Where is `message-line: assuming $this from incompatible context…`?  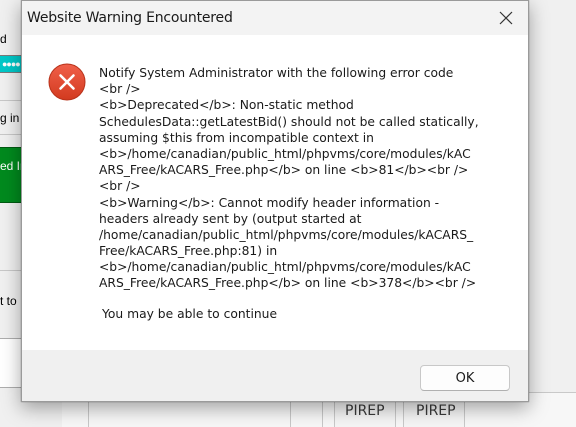
message-line: assuming $this from incompatible context… is located at coordinates (236, 137).